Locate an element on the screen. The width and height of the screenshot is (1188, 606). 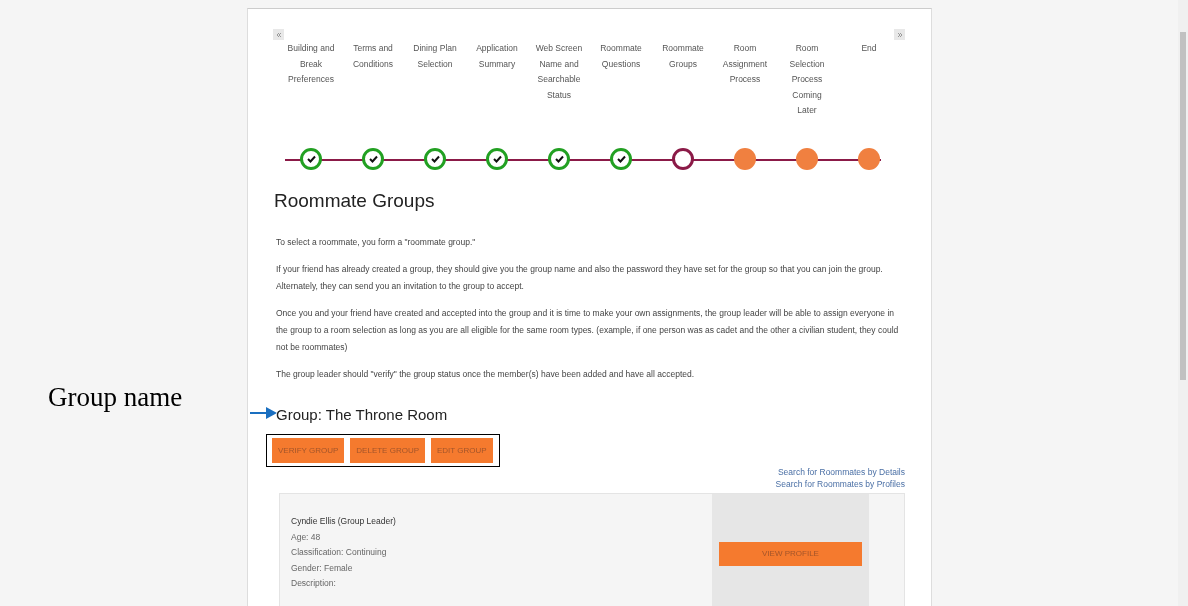
member-detail: Gender: Female is located at coordinates (322, 568).